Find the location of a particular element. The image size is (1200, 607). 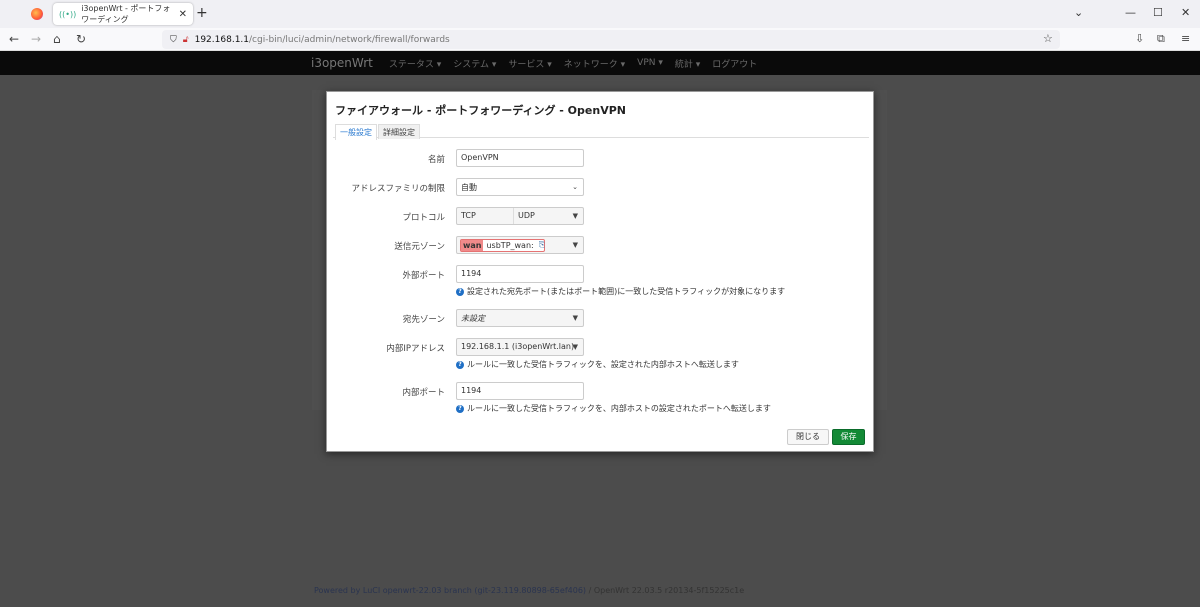

protocol-tcp: TCP is located at coordinates (468, 215).